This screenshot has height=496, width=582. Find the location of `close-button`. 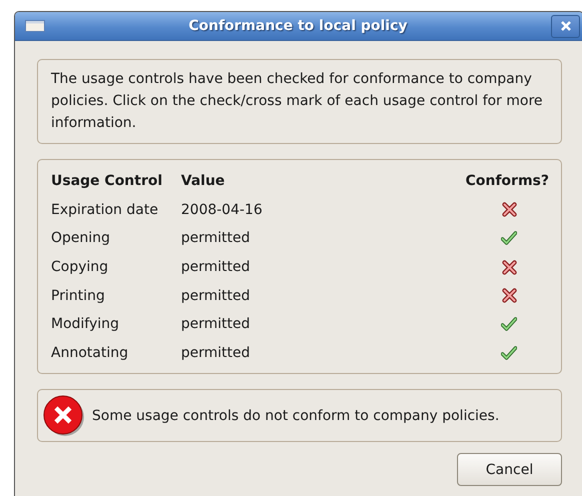

close-button is located at coordinates (565, 26).